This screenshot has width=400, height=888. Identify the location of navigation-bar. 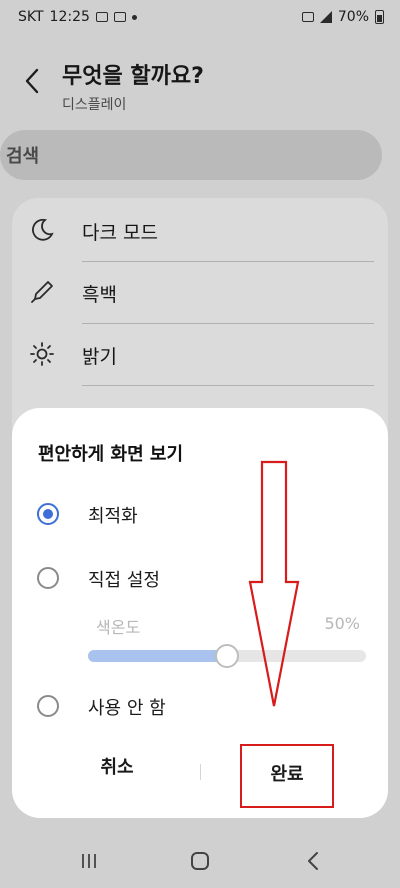
(200, 863).